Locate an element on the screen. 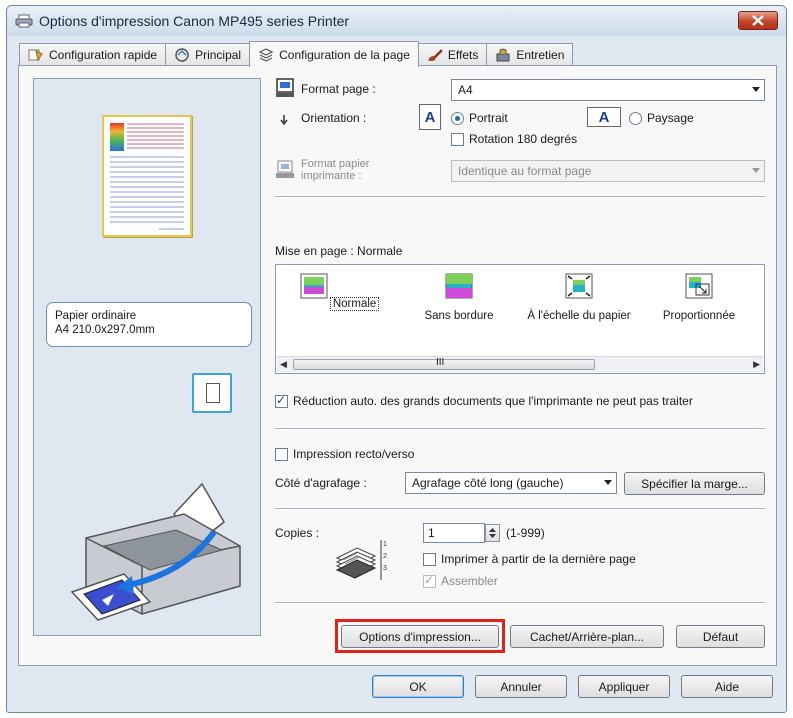 This screenshot has height=718, width=793. quick-setup-icon is located at coordinates (35, 55).